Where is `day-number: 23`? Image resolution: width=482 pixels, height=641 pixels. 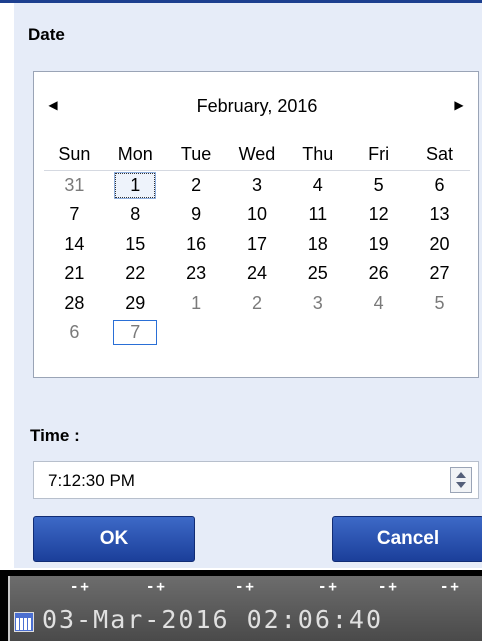
day-number: 23 is located at coordinates (196, 273).